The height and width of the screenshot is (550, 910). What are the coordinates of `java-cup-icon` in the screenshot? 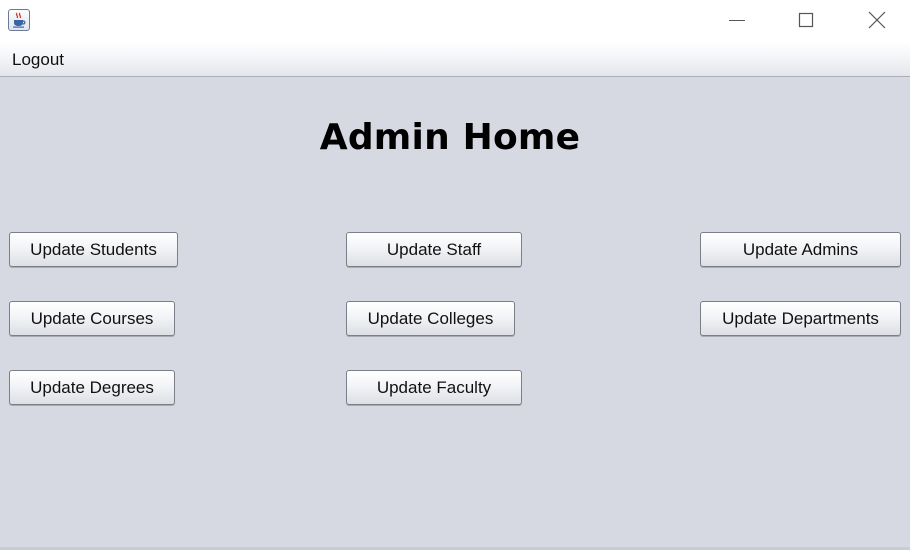 It's located at (19, 20).